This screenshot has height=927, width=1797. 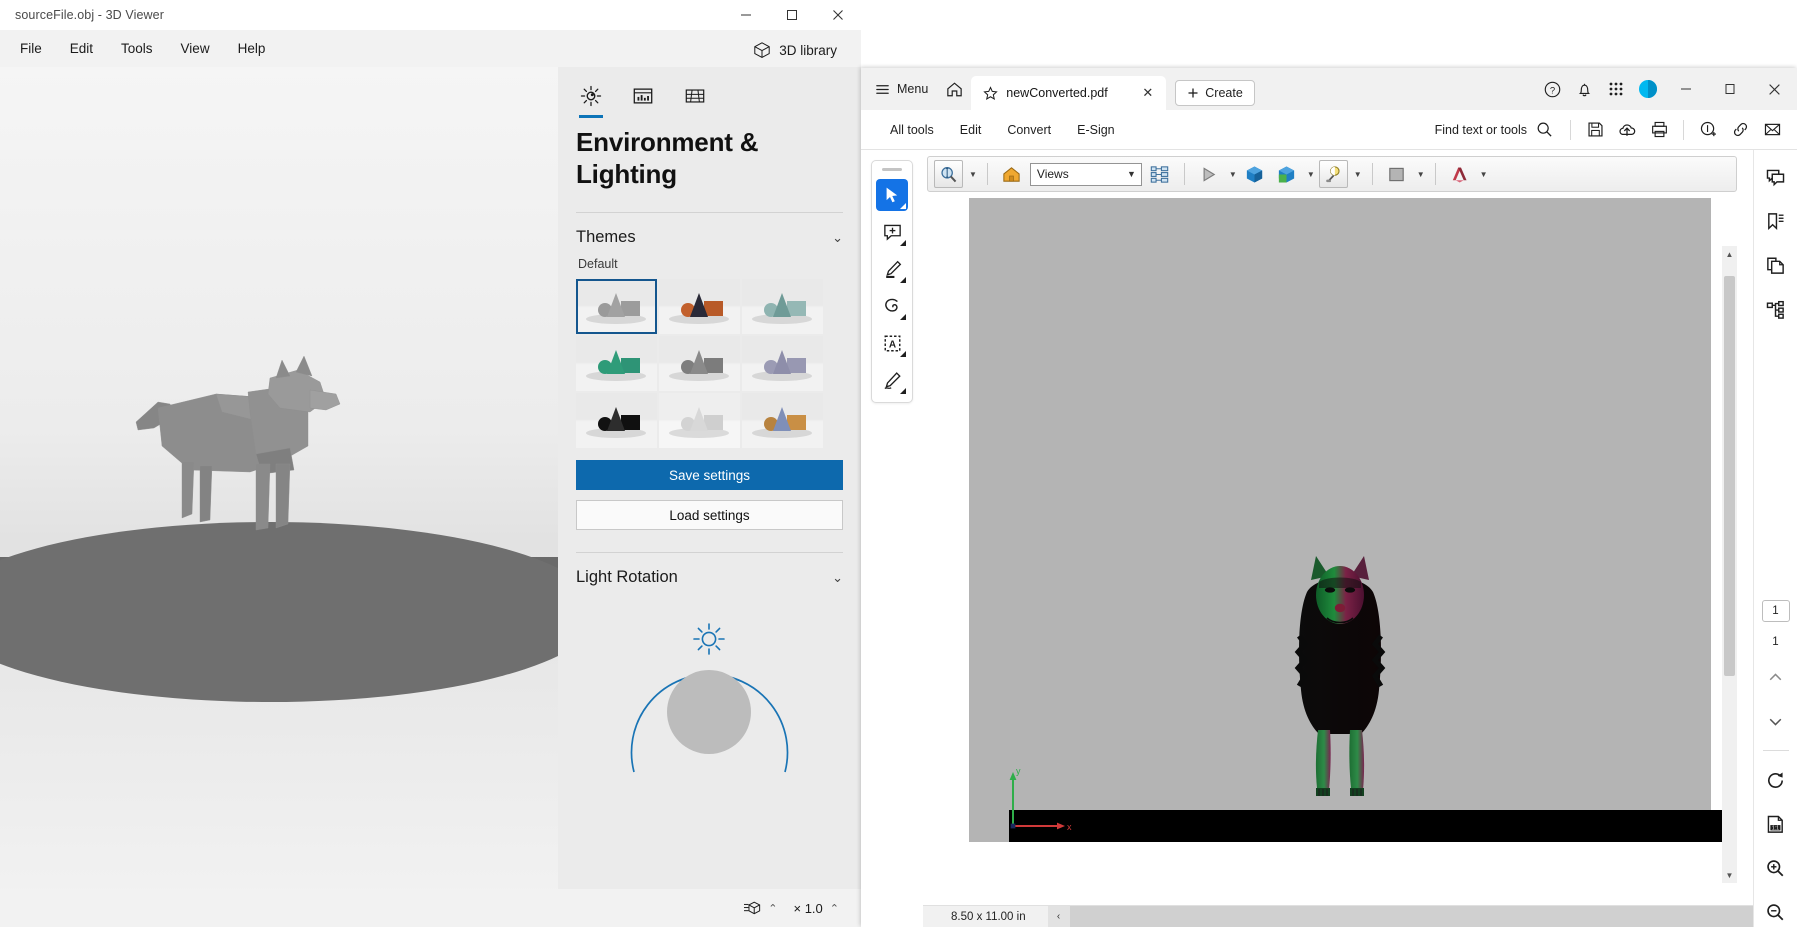 I want to click on pdf-3d-toolbar: ▼ Views ▼ ▼ ▼ ▼ ▼ ▼, so click(x=1332, y=174).